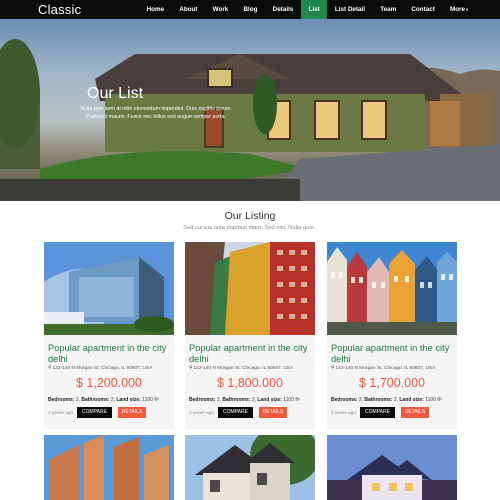 The image size is (500, 500). Describe the element at coordinates (250, 383) in the screenshot. I see `property-price: $ 1,800.000` at that location.